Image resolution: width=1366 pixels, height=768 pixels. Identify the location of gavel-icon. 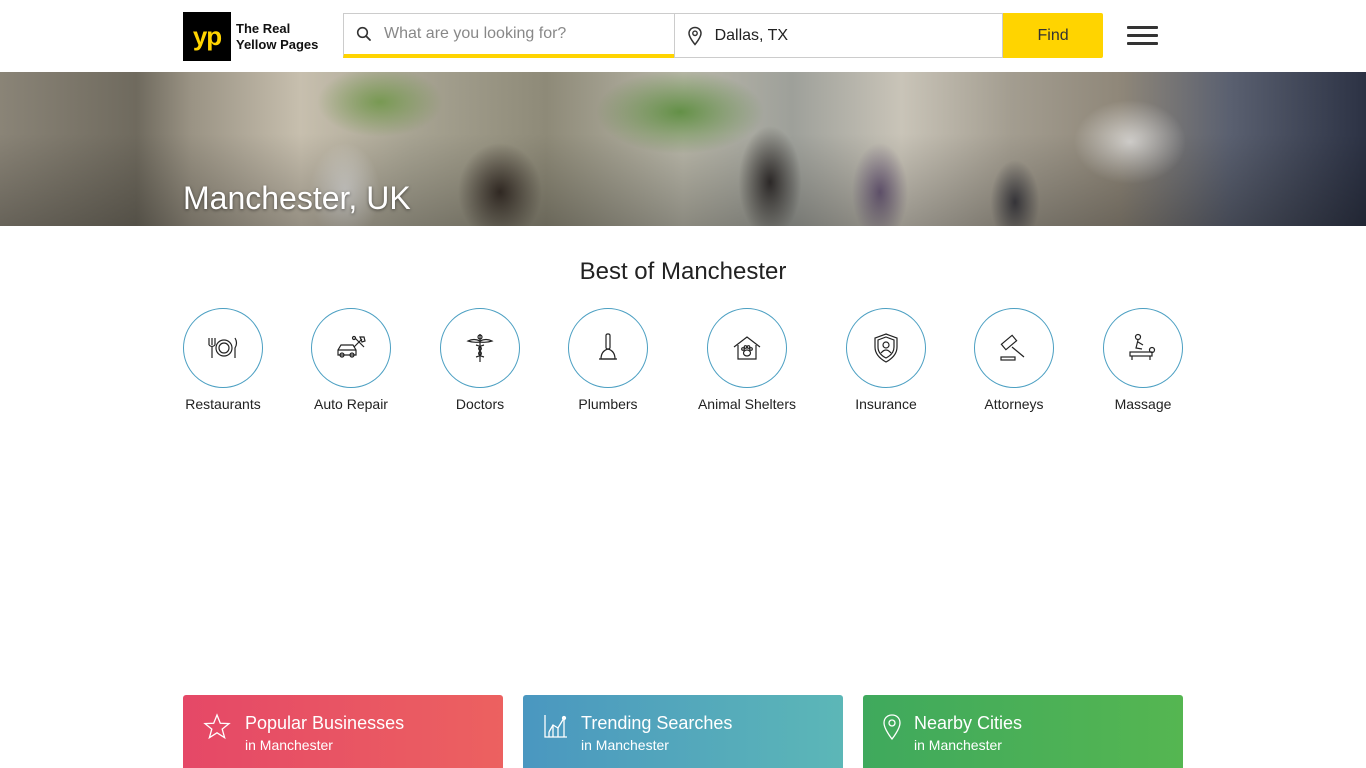
(1014, 348).